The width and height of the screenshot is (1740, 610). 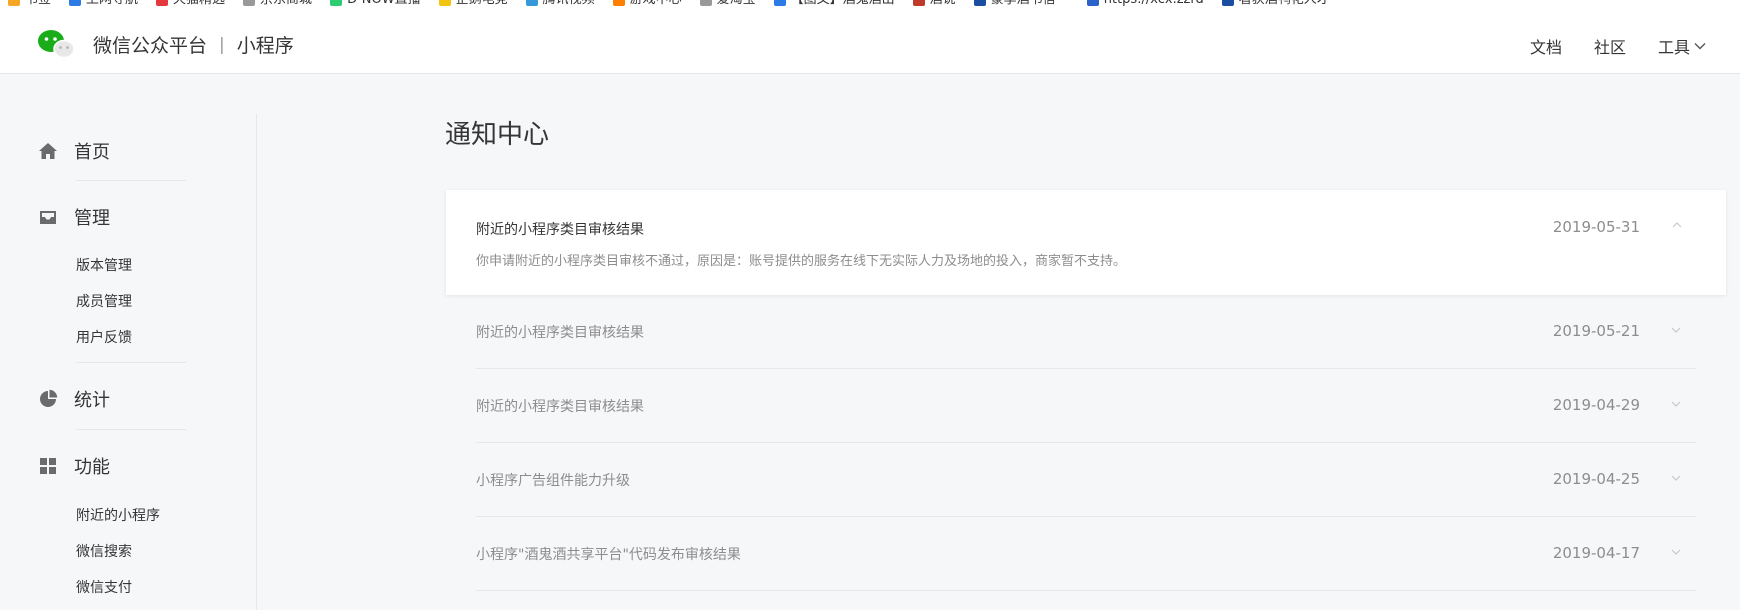 I want to click on top-nav: 文档 社区 工具, so click(x=1618, y=46).